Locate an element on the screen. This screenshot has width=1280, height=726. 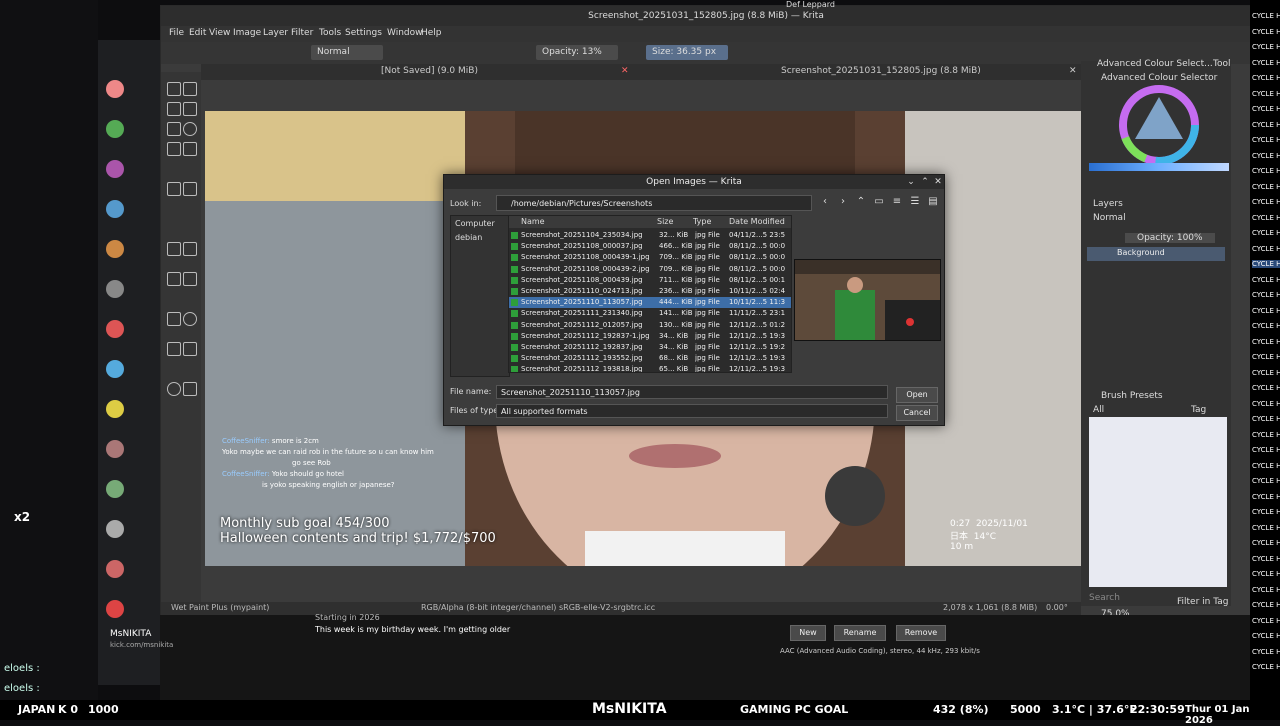
move-tool-icon is located at coordinates (190, 189).